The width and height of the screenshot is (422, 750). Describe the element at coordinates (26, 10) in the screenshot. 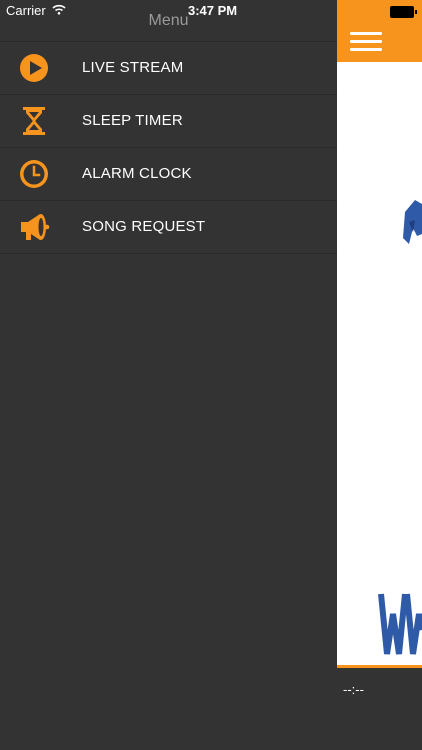

I see `carrier-label: Carrier` at that location.